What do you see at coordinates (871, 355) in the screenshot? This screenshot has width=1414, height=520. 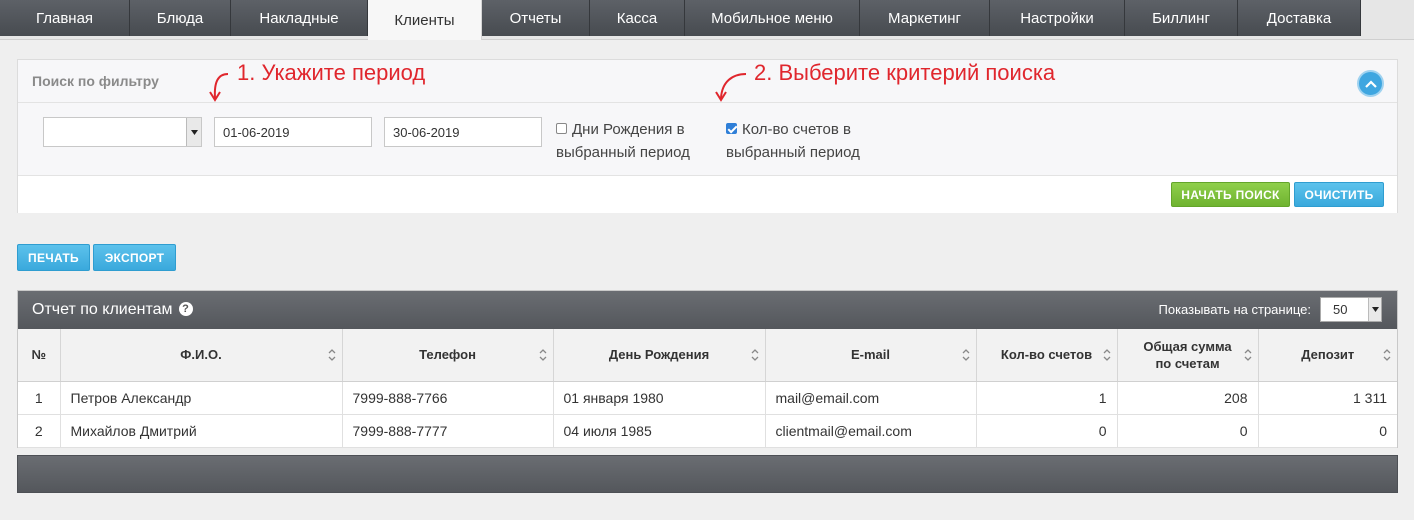 I see `col-header-email: E-mail` at bounding box center [871, 355].